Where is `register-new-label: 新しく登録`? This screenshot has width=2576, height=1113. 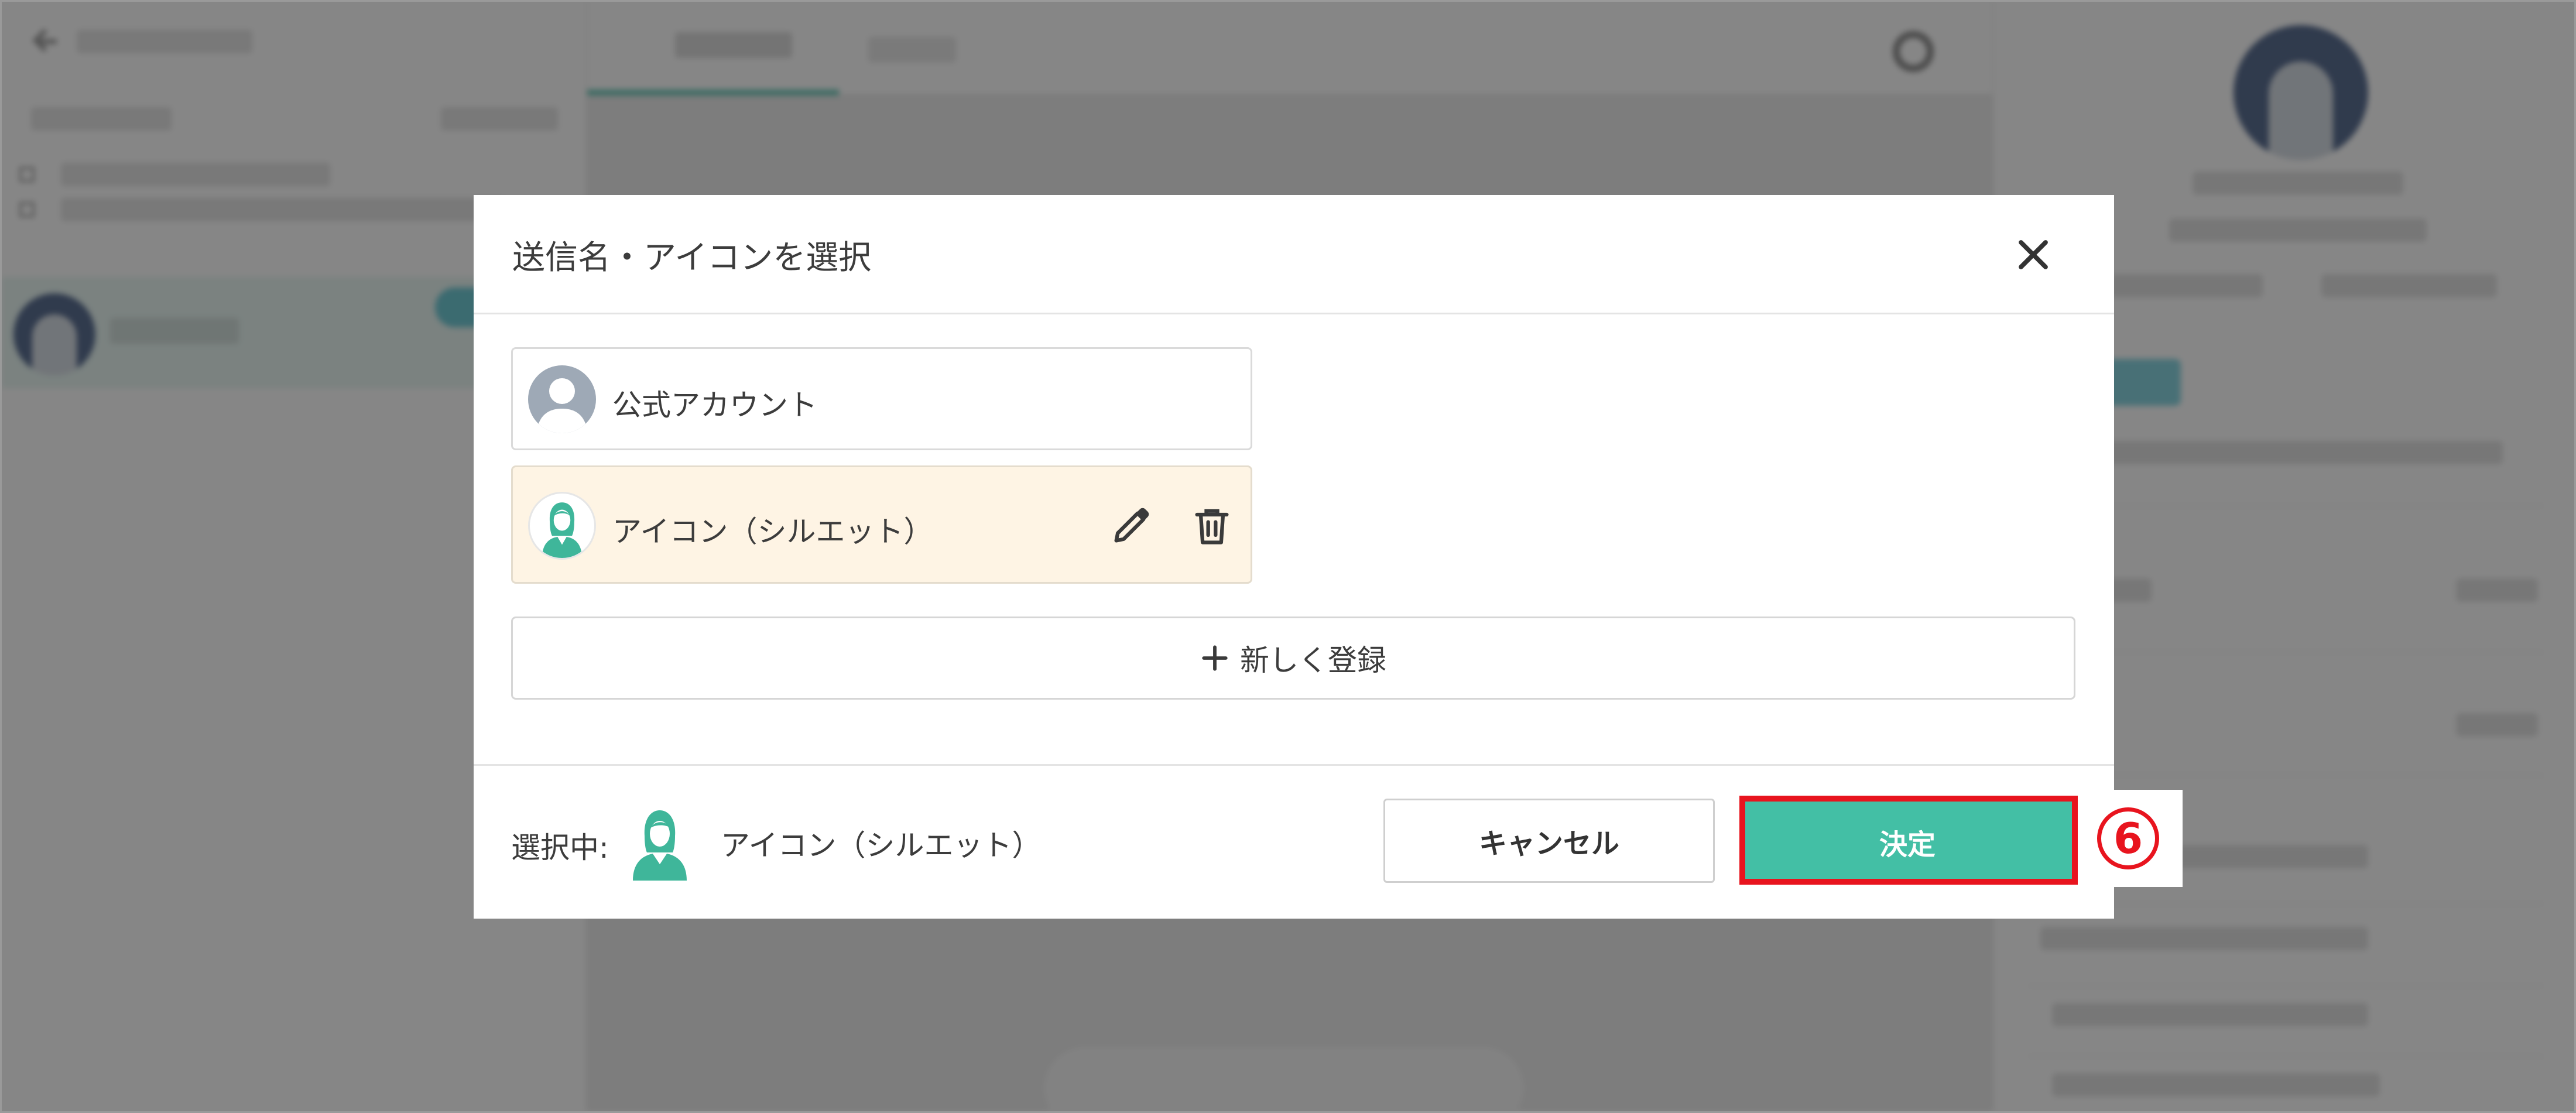
register-new-label: 新しく登録 is located at coordinates (1313, 660).